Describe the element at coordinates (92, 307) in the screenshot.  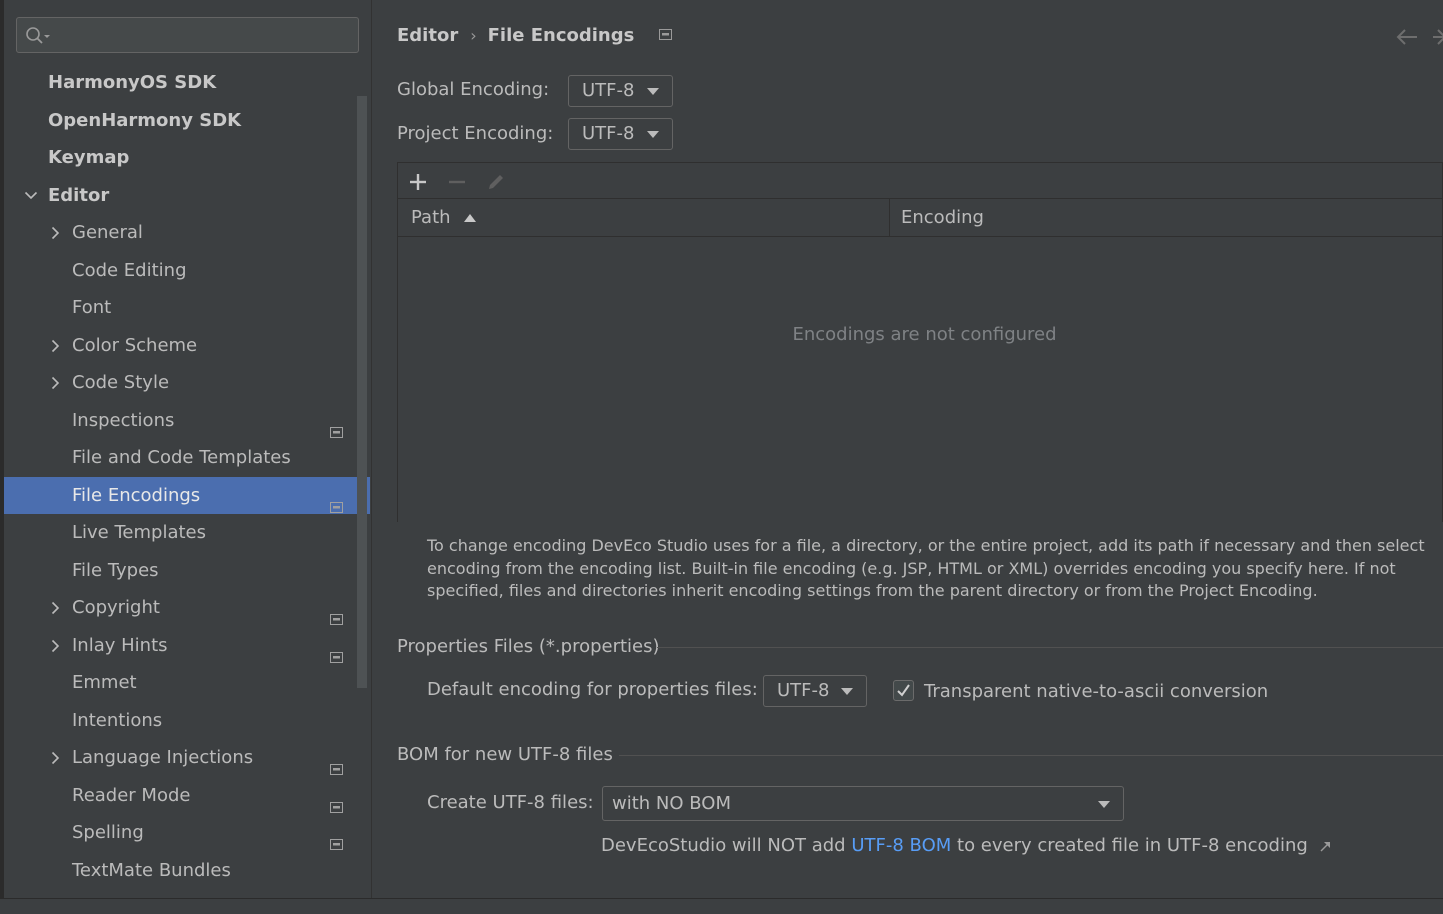
I see `sidebar-item-label: Font` at that location.